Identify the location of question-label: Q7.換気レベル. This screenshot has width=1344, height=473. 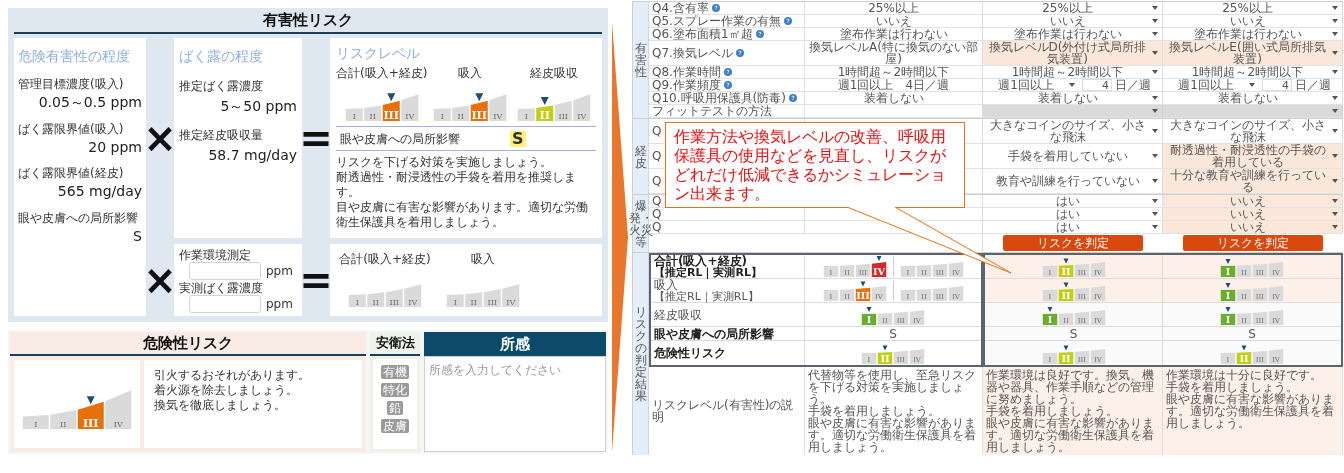
(692, 53).